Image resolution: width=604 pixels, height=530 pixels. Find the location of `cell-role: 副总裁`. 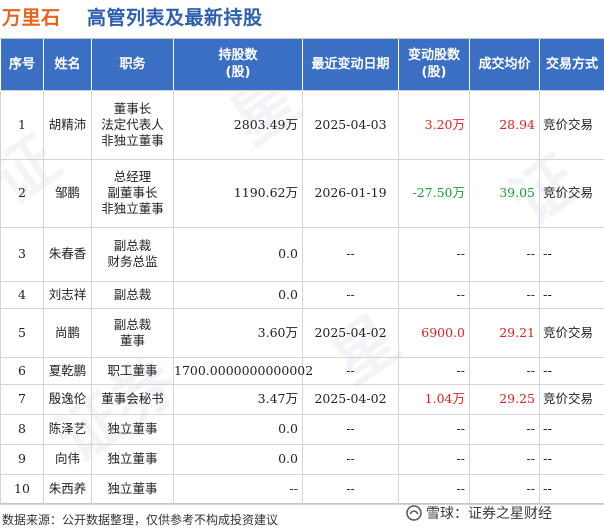

cell-role: 副总裁 is located at coordinates (132, 294).